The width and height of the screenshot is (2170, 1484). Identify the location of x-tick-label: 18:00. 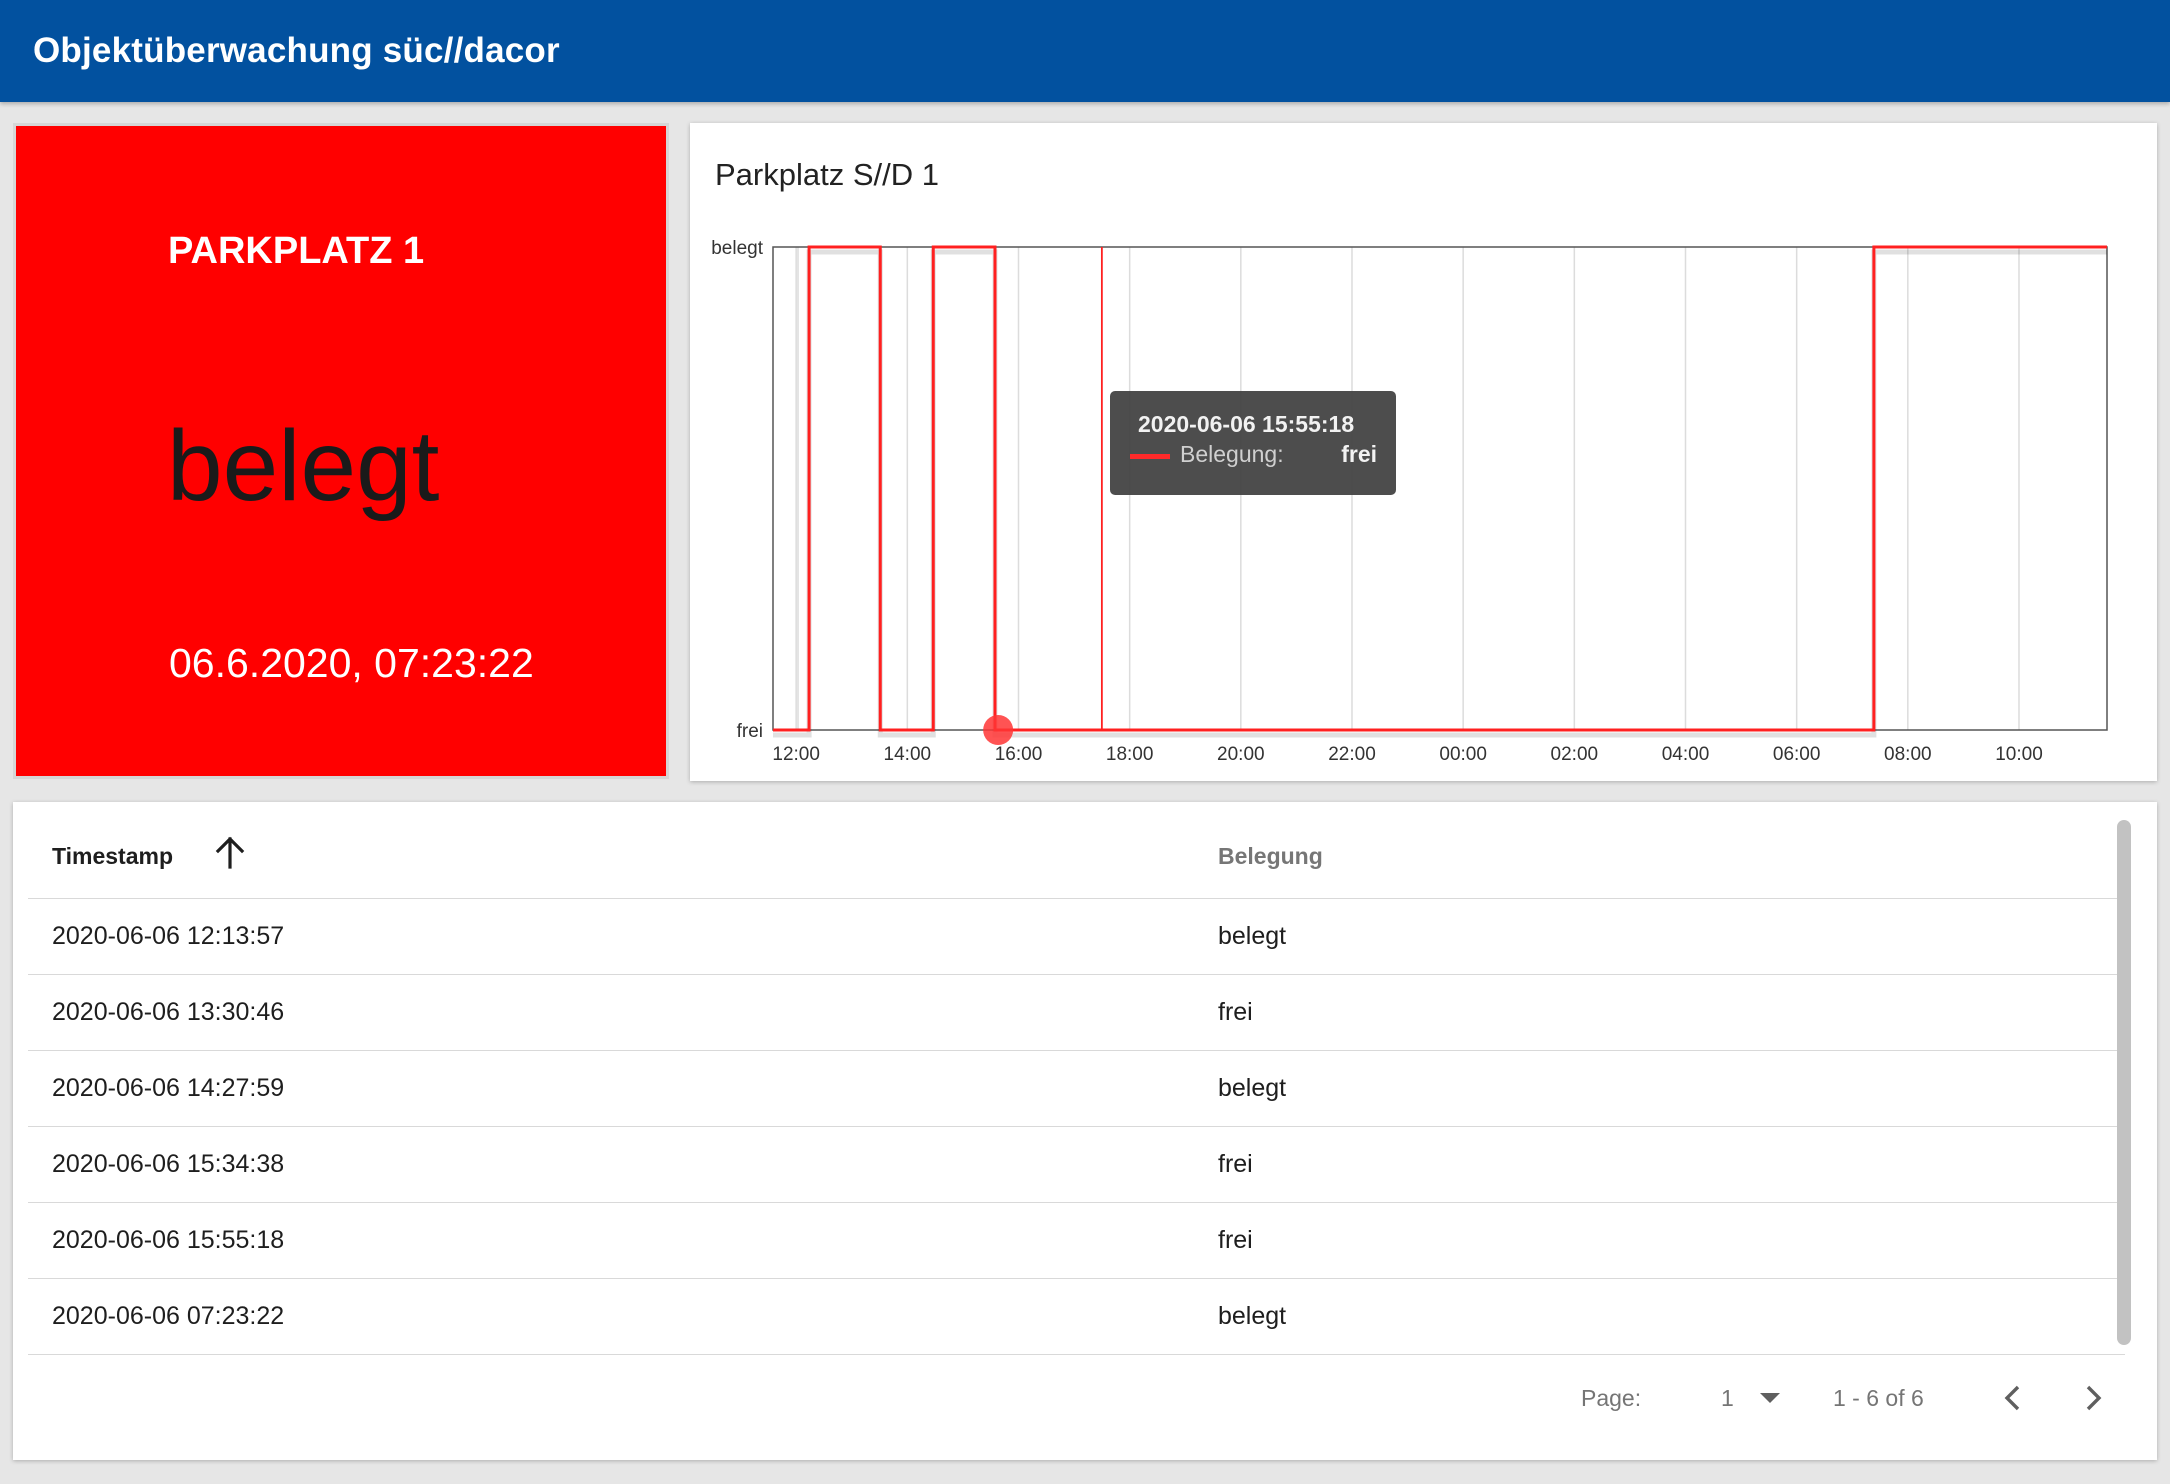
(1130, 754).